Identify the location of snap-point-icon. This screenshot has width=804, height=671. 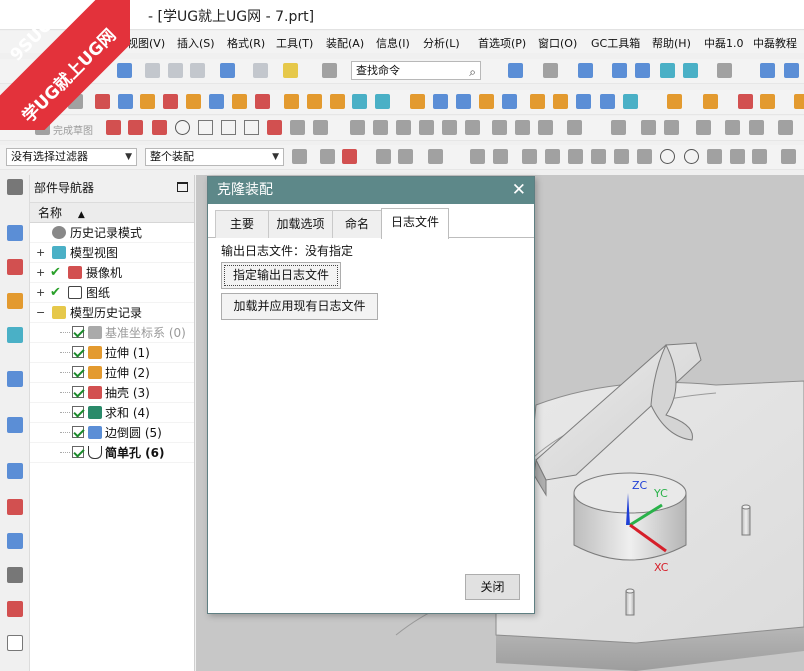
(327, 156).